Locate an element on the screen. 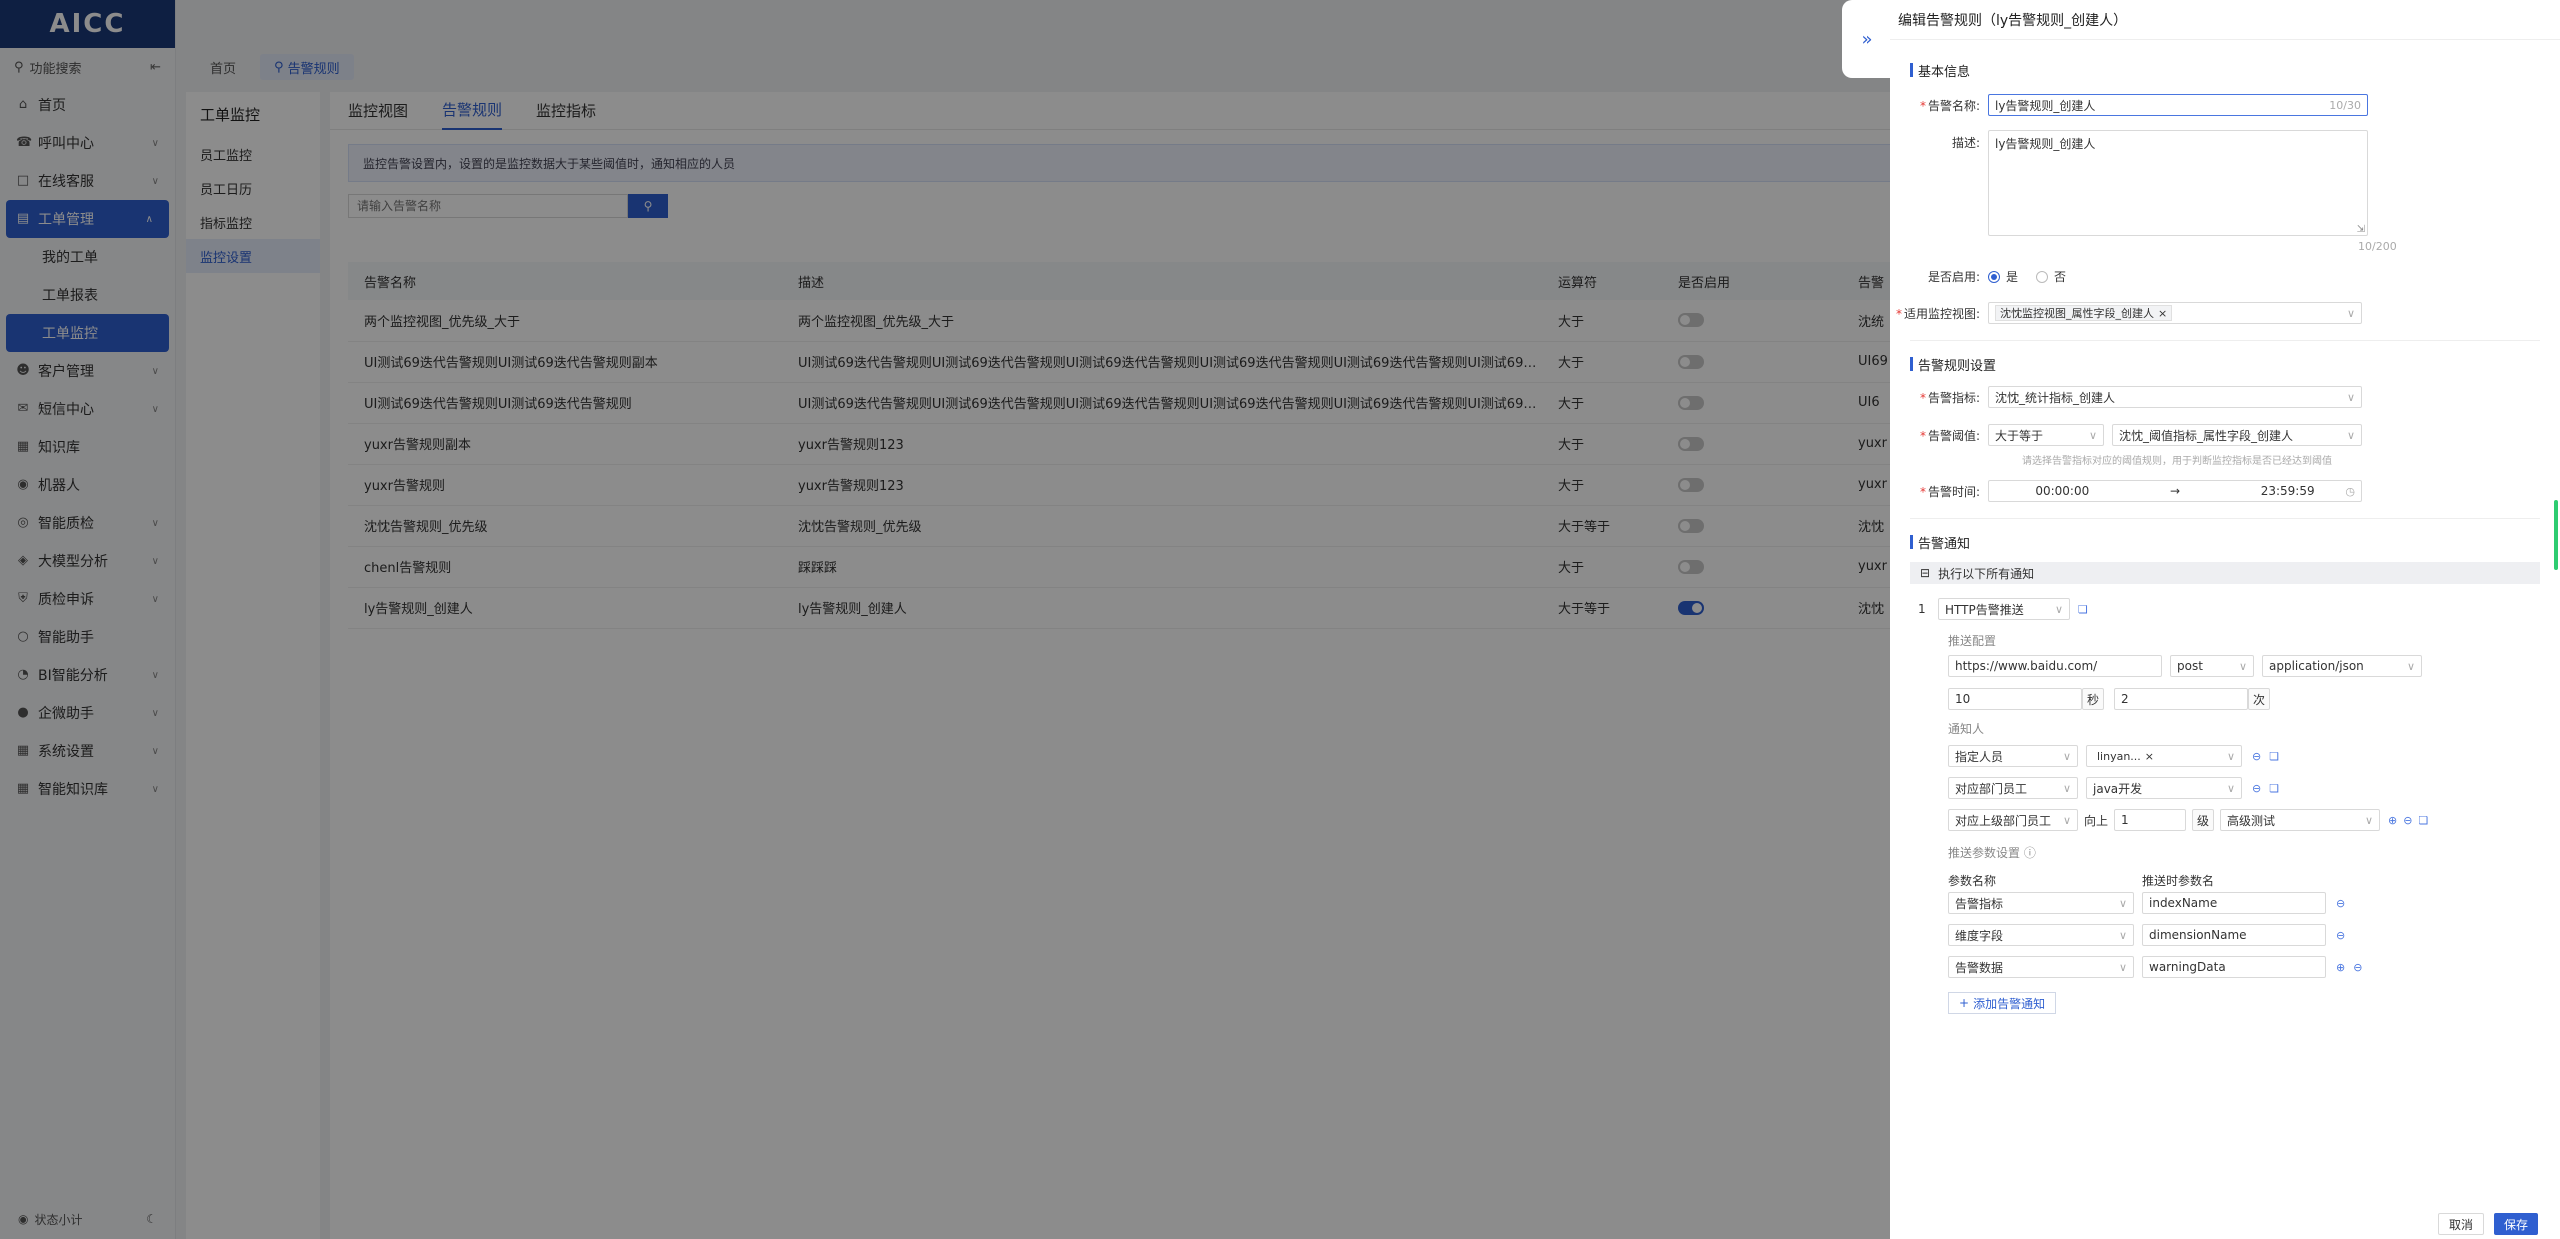 Image resolution: width=2560 pixels, height=1239 pixels. cancel-button: 取消 is located at coordinates (2460, 1224).